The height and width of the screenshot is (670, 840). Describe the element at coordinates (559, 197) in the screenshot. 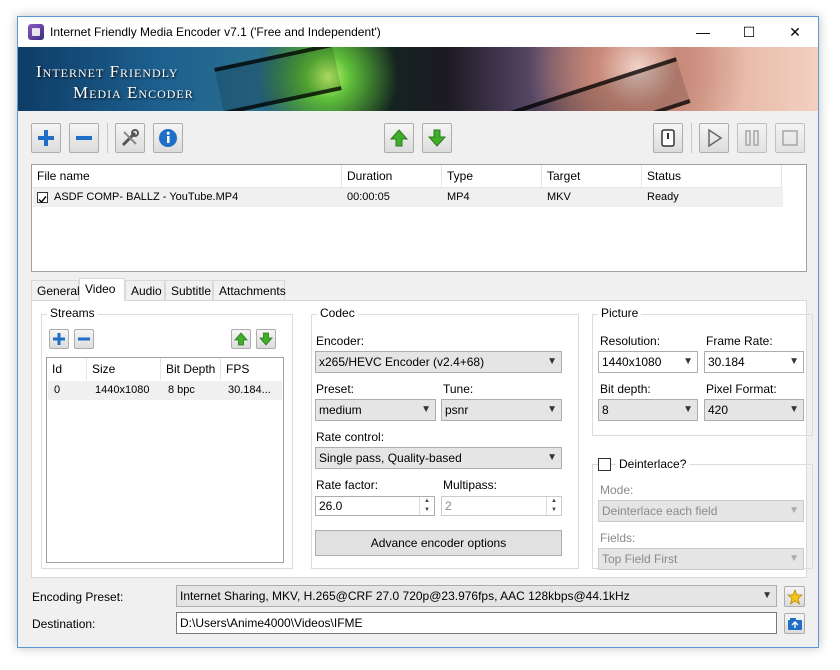

I see `cell-target: MKV` at that location.